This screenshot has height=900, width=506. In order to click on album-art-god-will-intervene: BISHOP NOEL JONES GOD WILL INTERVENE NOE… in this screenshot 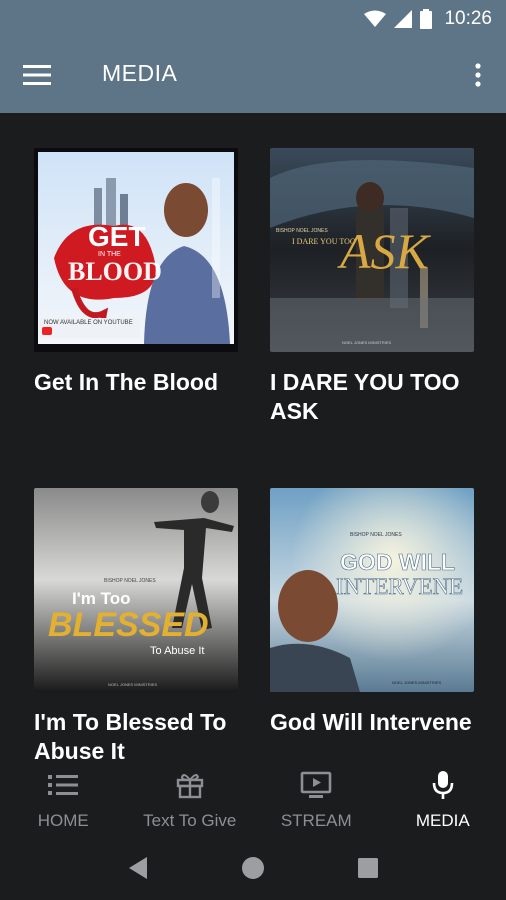, I will do `click(372, 590)`.